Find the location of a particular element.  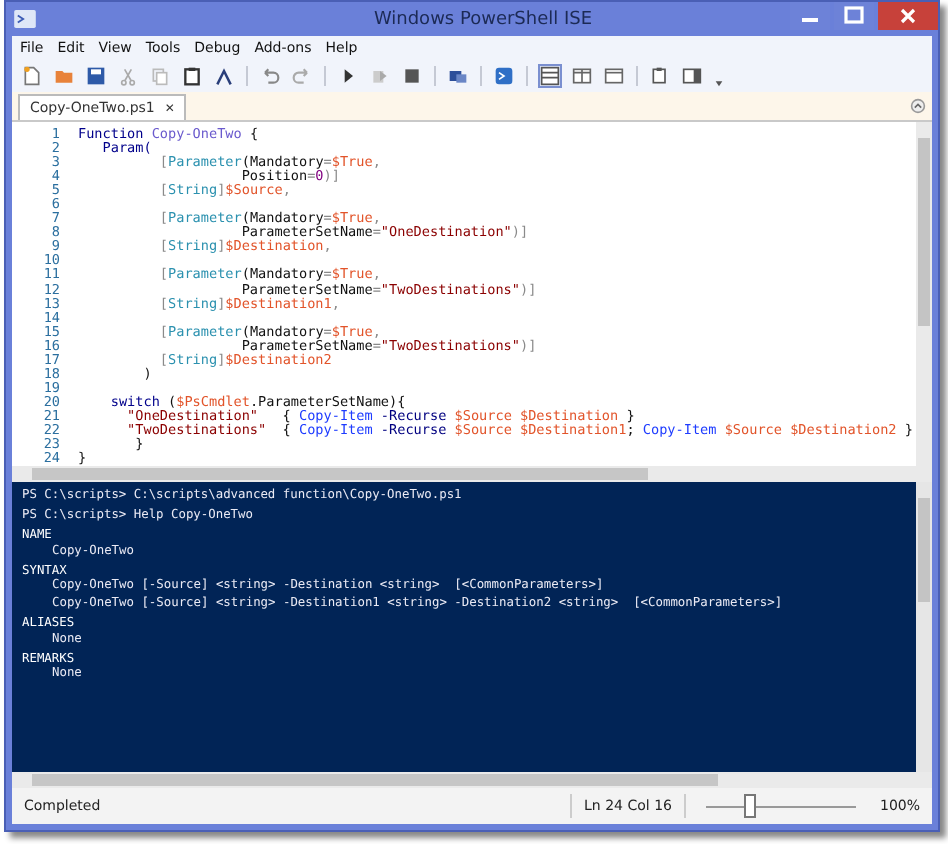

window-title: Windows PowerShell ISE is located at coordinates (482, 19).